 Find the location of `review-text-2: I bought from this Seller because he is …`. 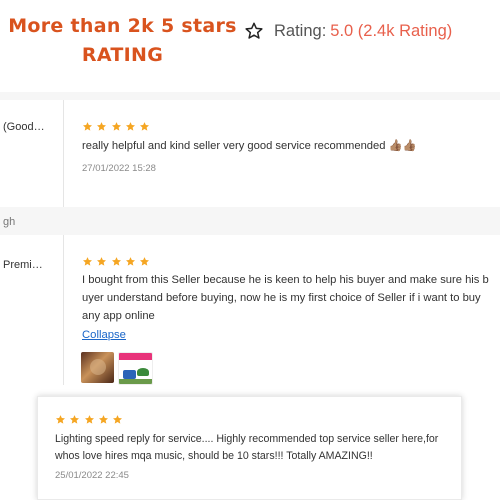

review-text-2: I bought from this Seller because he is … is located at coordinates (289, 298).